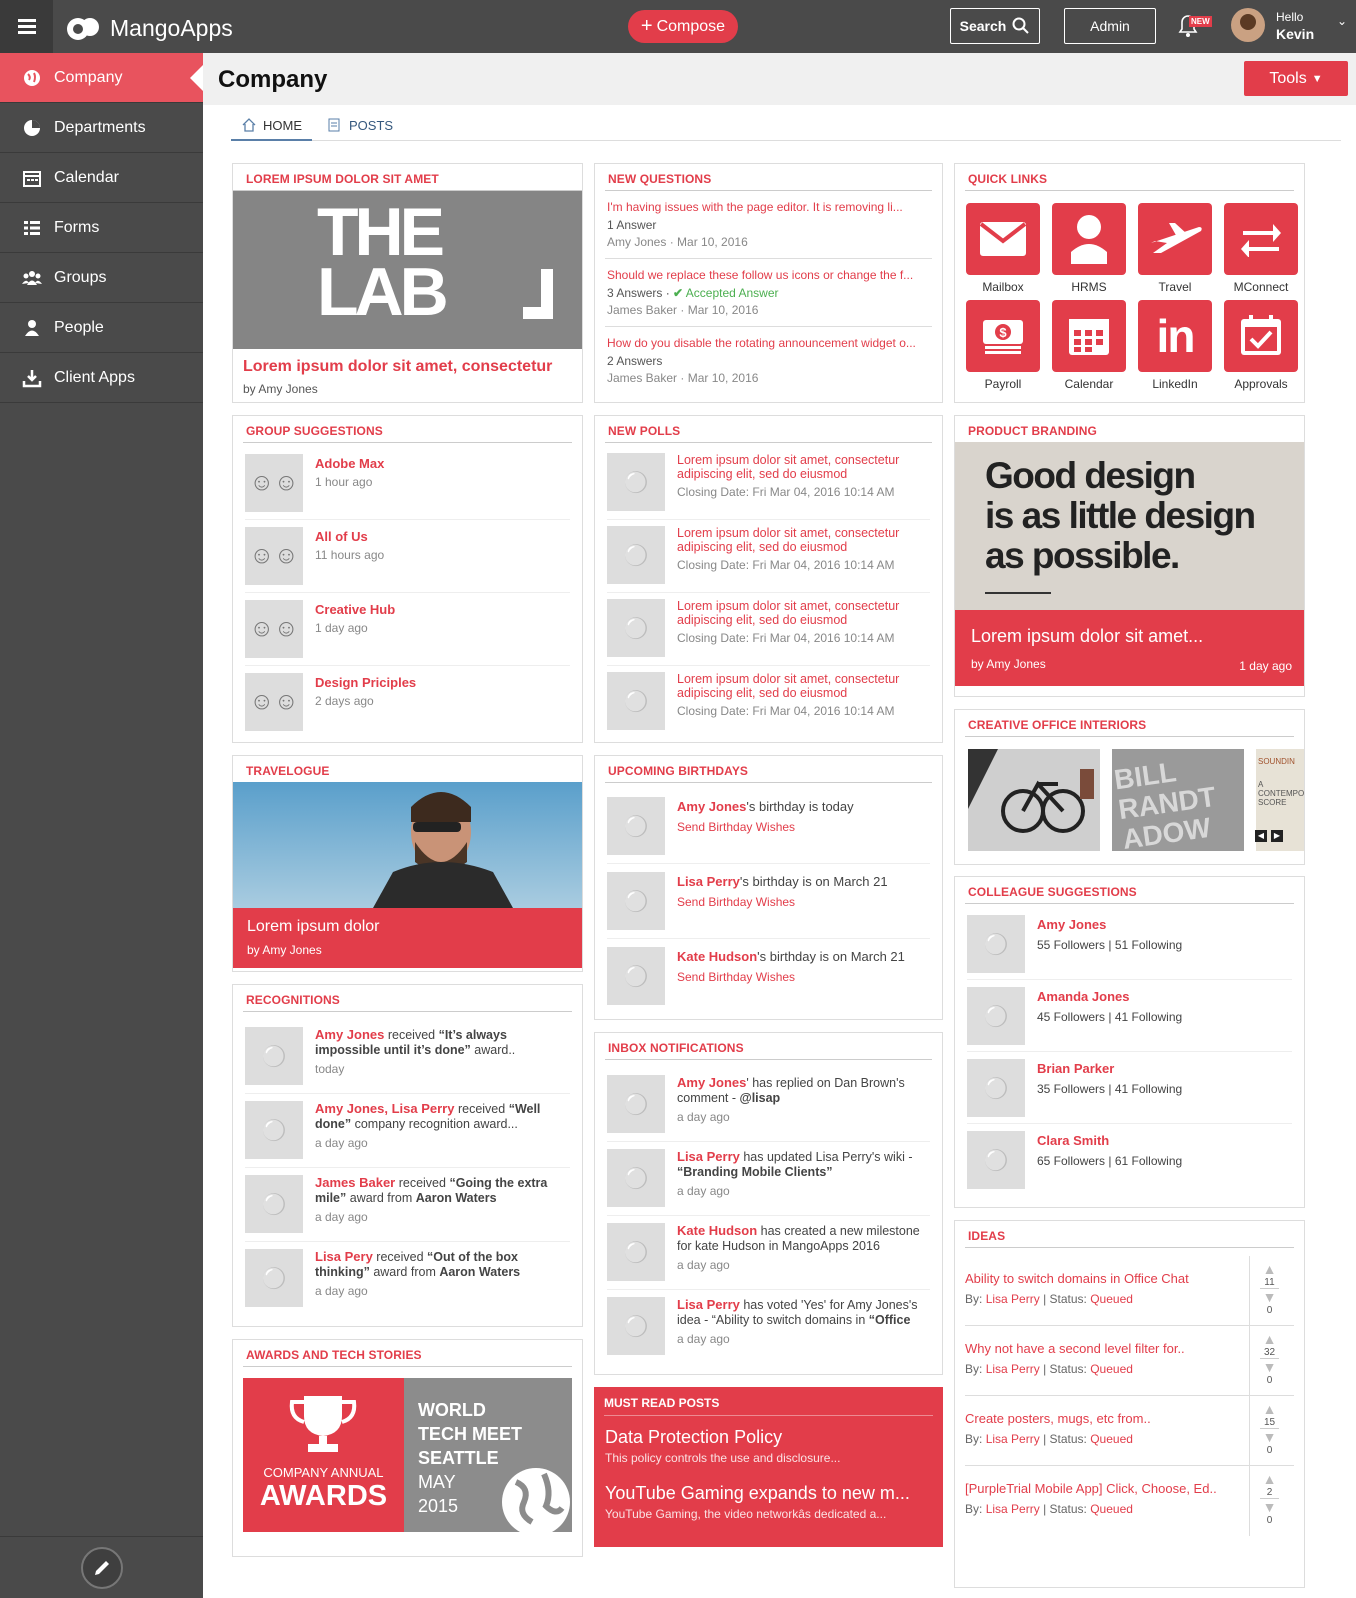 The width and height of the screenshot is (1356, 1598). I want to click on travelogue-image, so click(407, 845).